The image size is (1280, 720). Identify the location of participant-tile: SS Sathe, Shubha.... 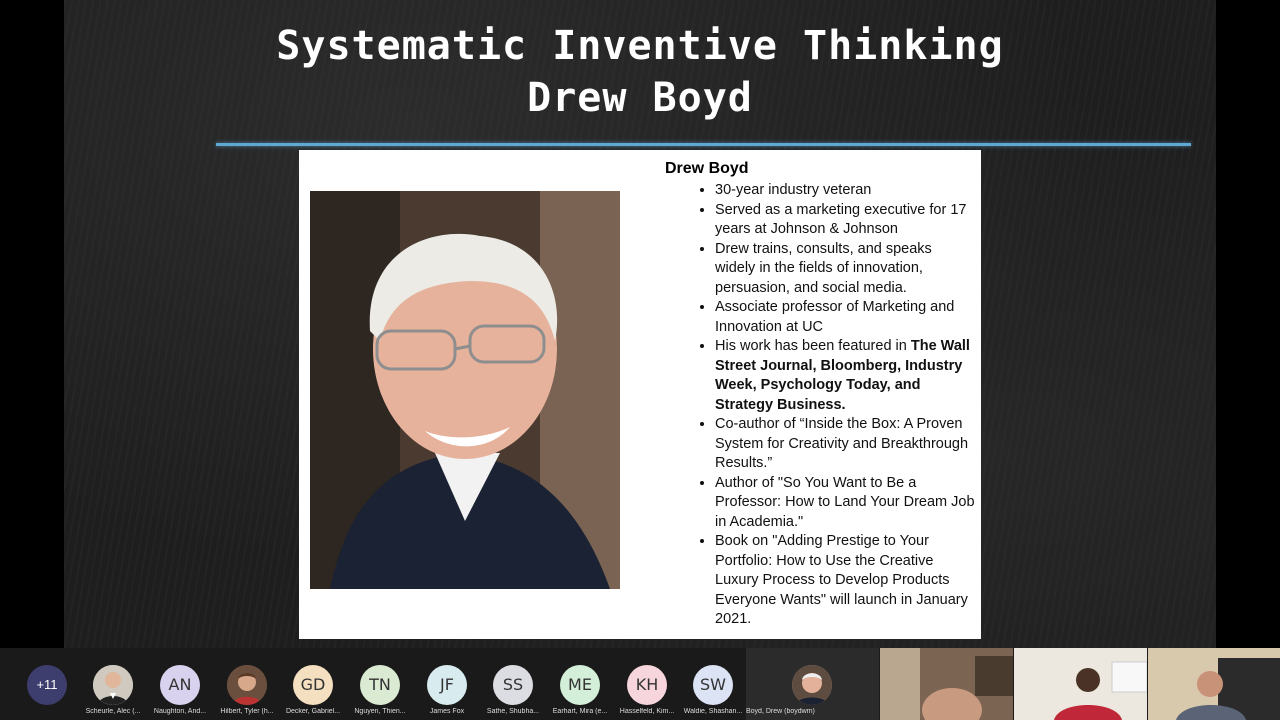
(513, 684).